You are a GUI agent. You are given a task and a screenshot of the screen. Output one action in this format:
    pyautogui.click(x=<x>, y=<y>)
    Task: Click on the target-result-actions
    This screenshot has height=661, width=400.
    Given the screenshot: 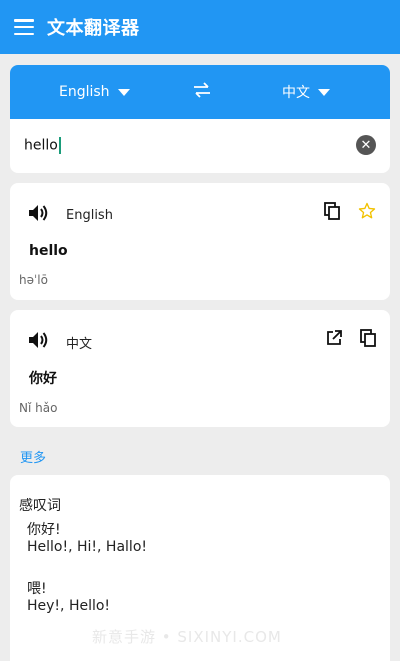 What is the action you would take?
    pyautogui.click(x=342, y=340)
    